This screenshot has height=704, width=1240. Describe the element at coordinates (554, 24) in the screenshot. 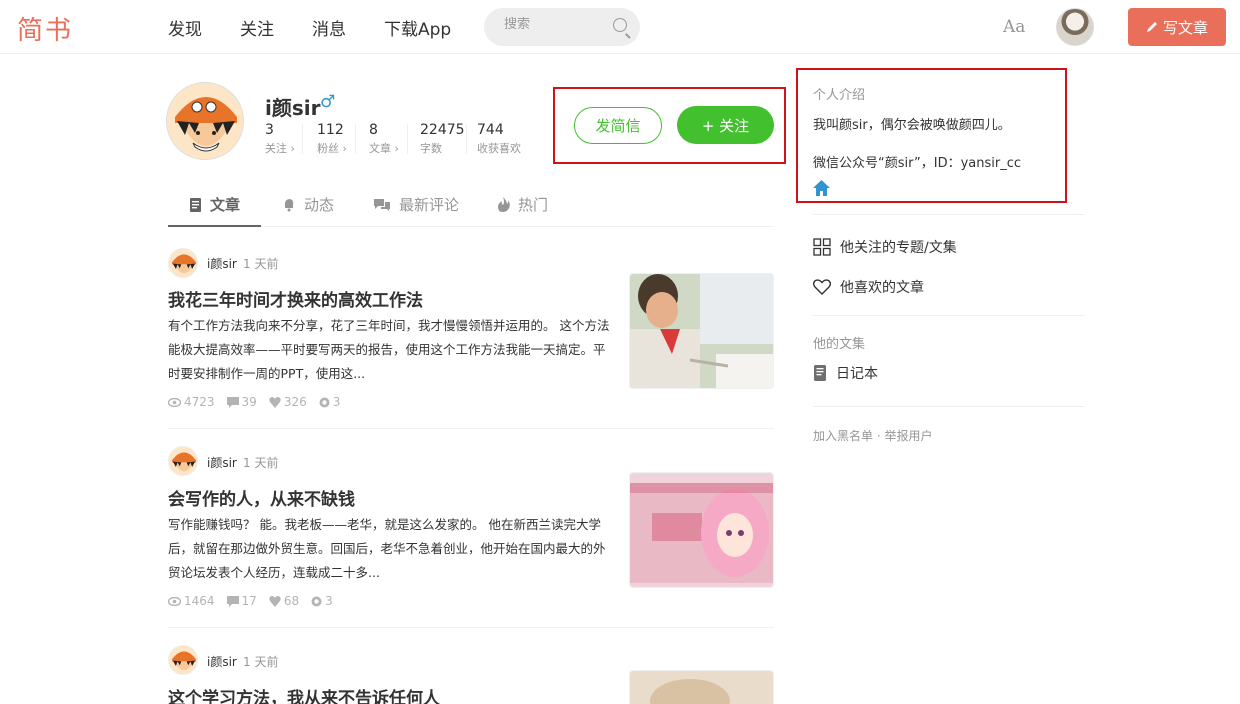

I see `search-input` at that location.